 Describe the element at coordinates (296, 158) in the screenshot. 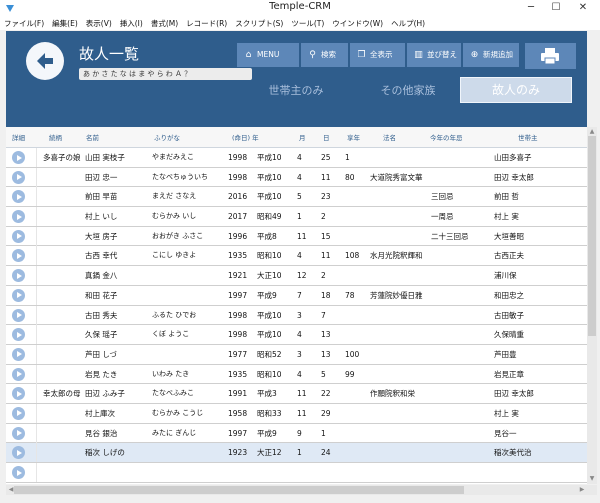

I see `table-row: 多喜子の娘 山田 実枝子 やまだみえこ 1998 平成10 4 25 1 山田多喜子` at that location.